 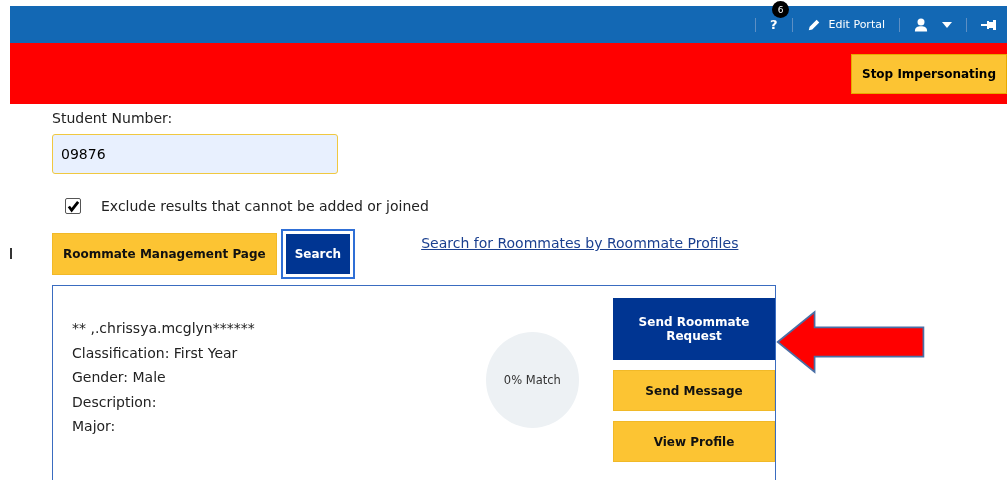 I want to click on caret-icon, so click(x=947, y=24).